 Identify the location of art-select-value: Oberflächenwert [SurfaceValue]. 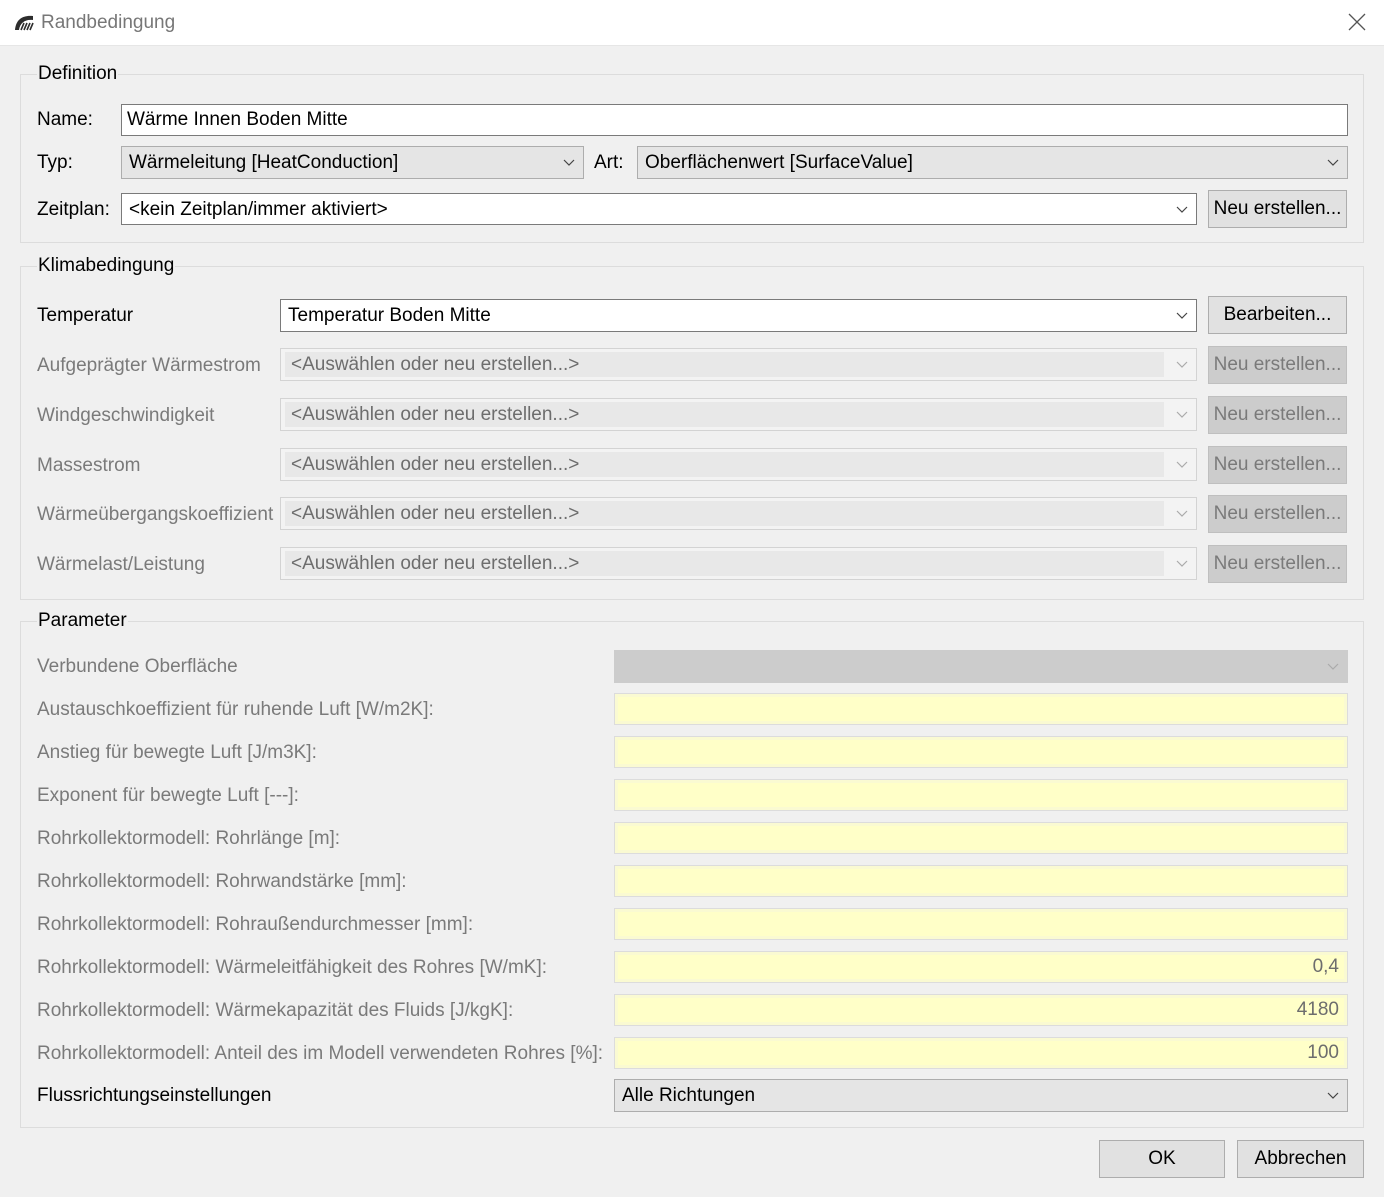
(779, 162).